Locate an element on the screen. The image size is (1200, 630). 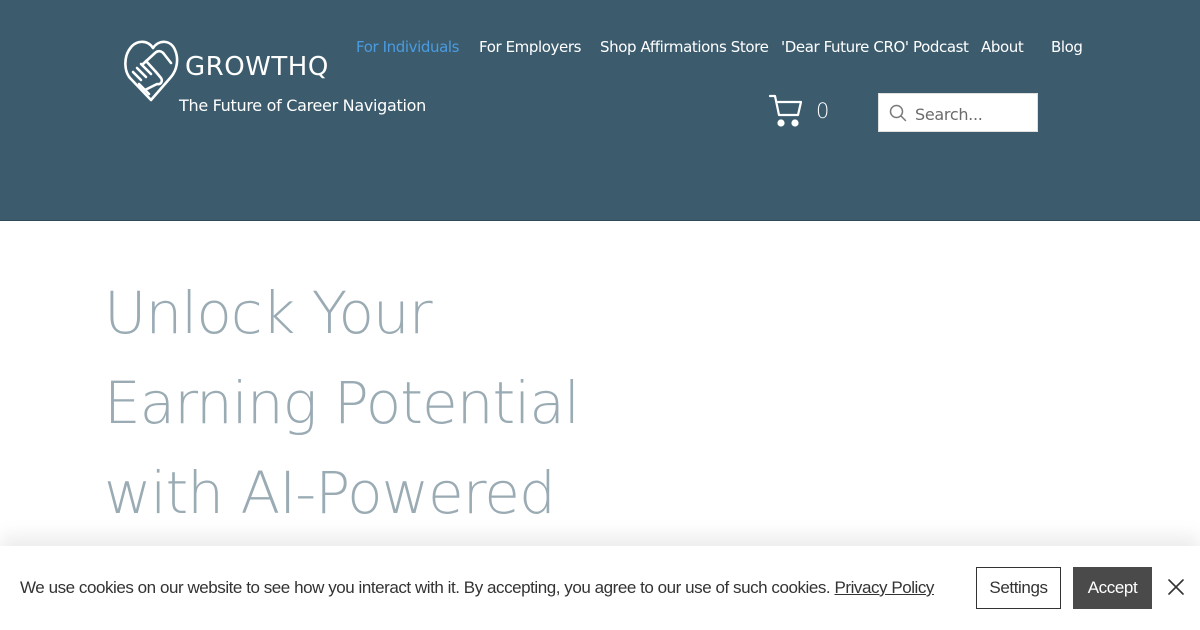
nav-item-blog: Blog is located at coordinates (1067, 47).